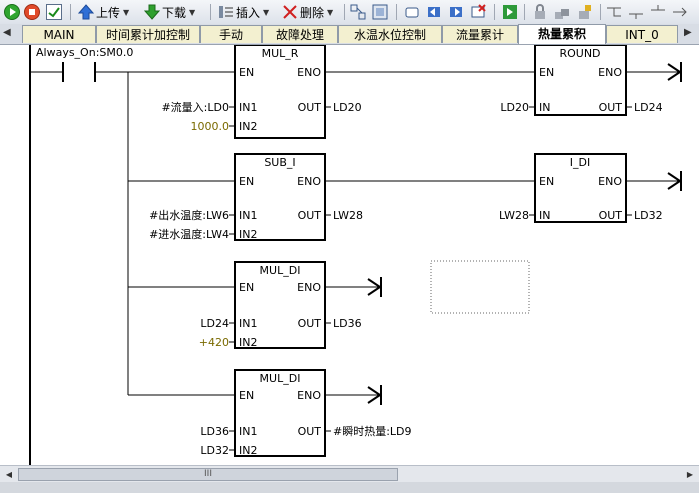 Image resolution: width=699 pixels, height=493 pixels. Describe the element at coordinates (584, 12) in the screenshot. I see `unlock-button` at that location.